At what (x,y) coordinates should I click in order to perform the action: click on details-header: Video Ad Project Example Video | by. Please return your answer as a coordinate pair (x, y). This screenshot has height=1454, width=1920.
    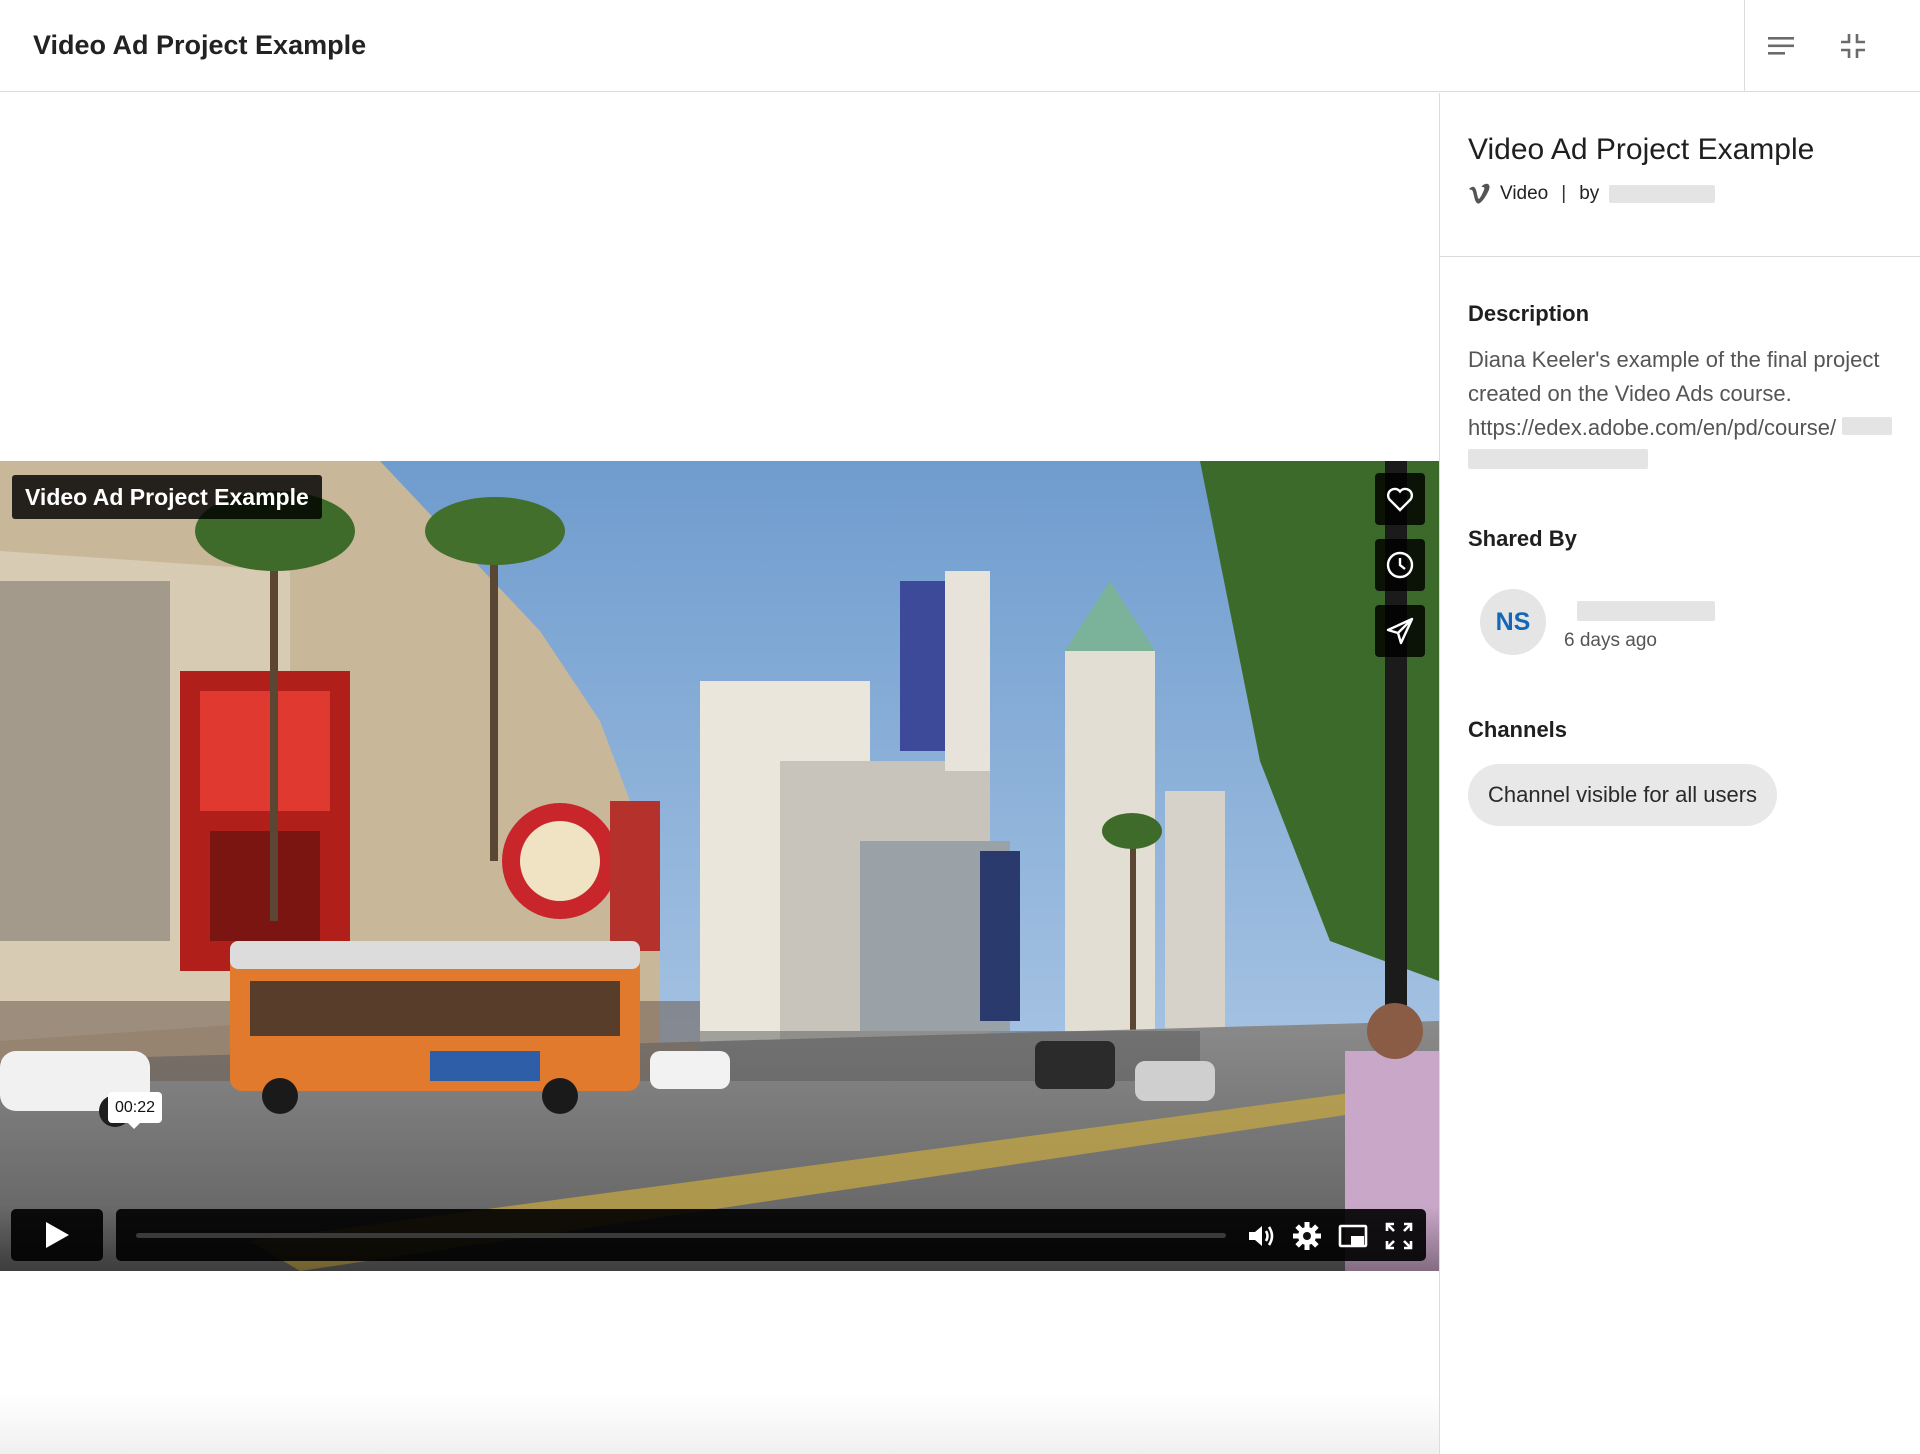
    Looking at the image, I should click on (1680, 175).